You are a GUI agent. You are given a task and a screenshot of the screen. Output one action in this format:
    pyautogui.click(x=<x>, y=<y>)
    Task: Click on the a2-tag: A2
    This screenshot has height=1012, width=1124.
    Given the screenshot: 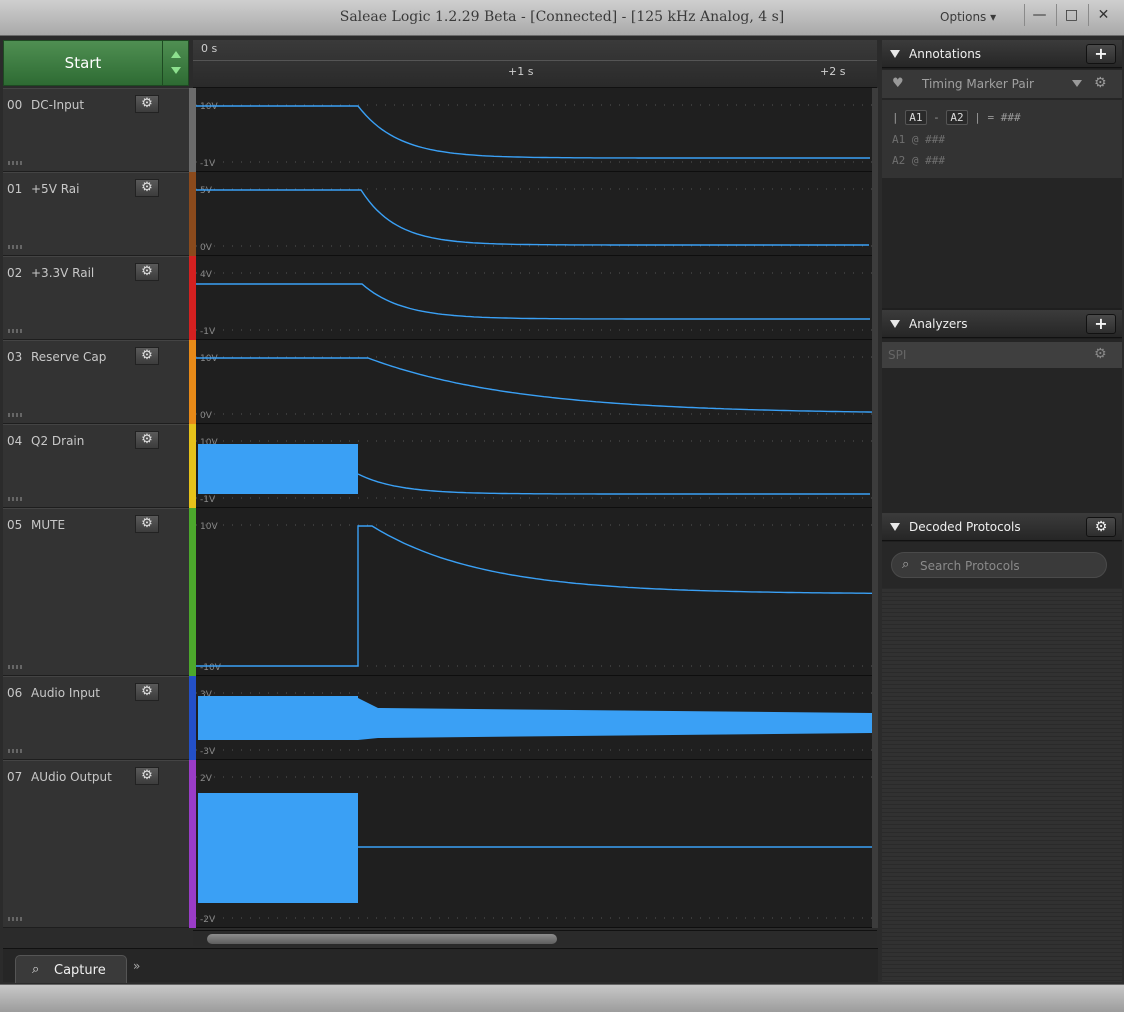 What is the action you would take?
    pyautogui.click(x=957, y=117)
    